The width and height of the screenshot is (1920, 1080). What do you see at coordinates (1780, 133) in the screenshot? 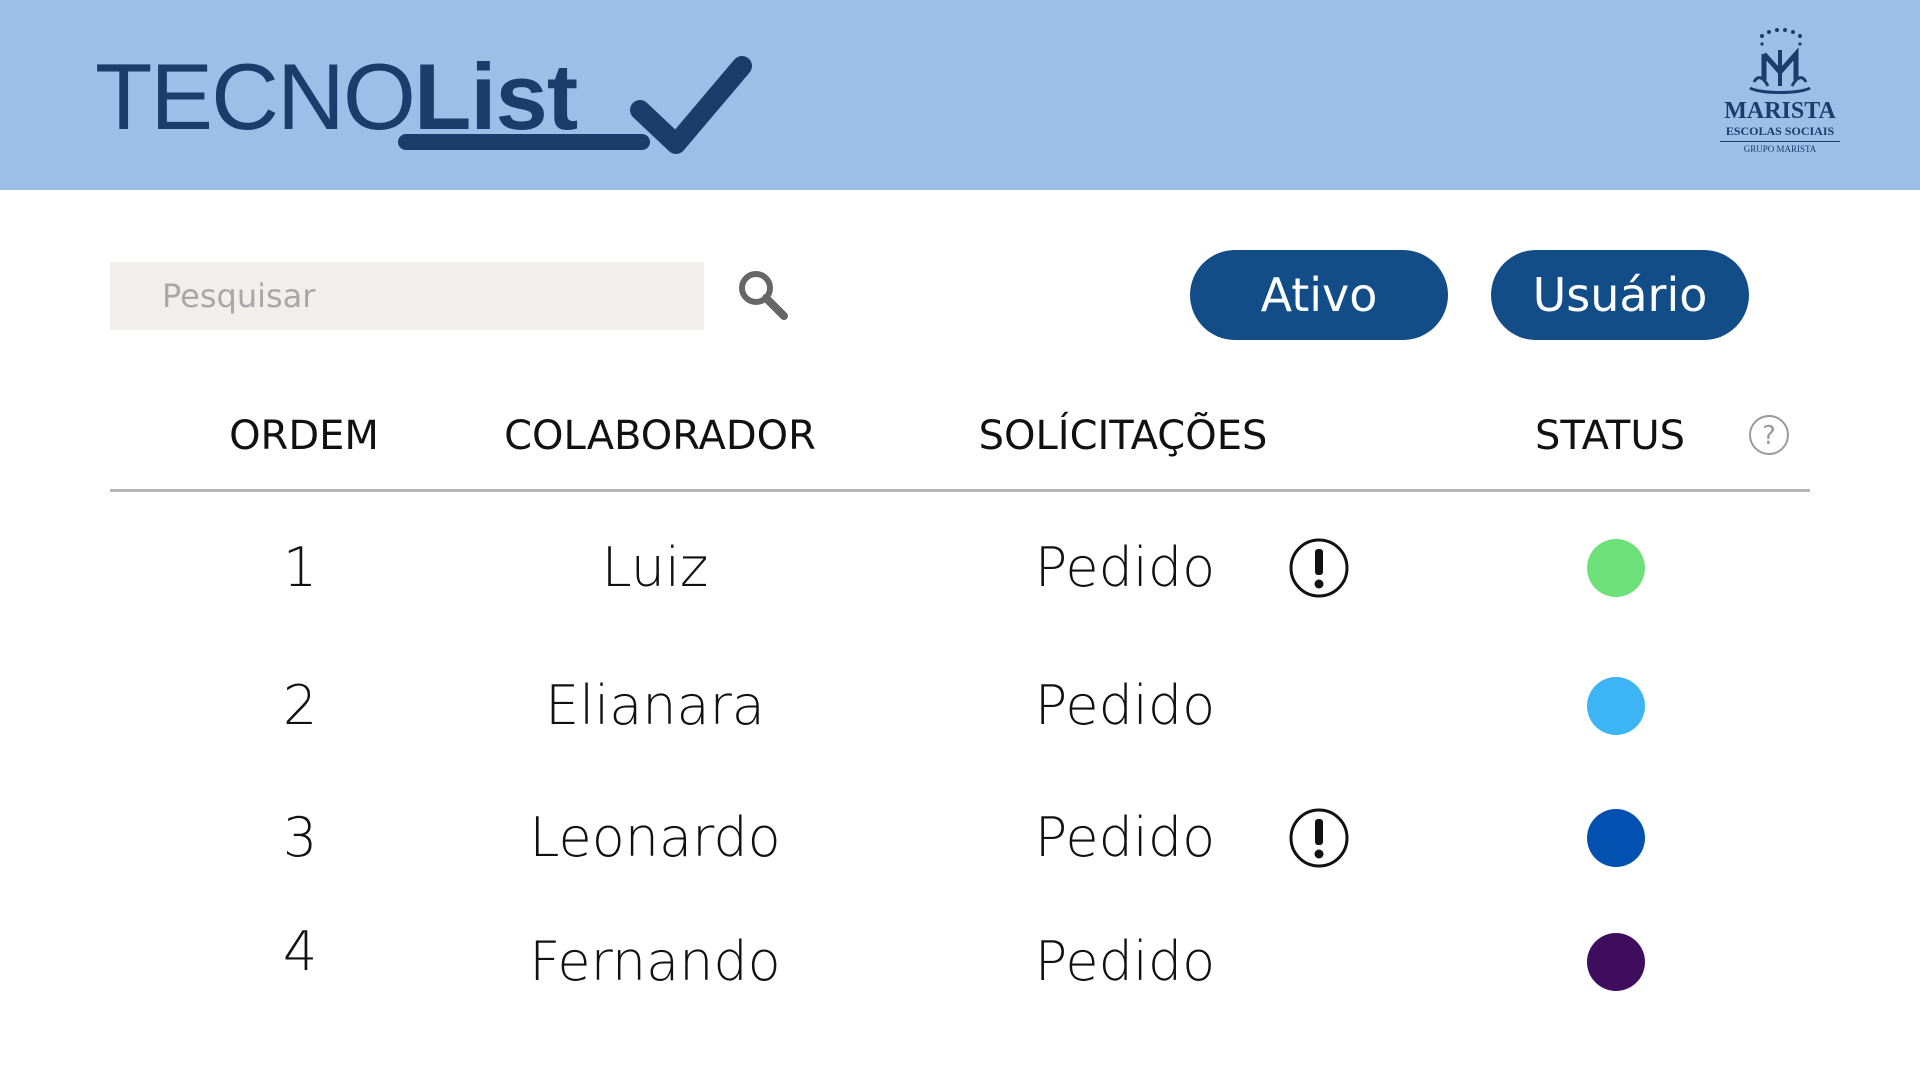
I see `logo-subtitle: ESCOLAS SOCIAIS` at bounding box center [1780, 133].